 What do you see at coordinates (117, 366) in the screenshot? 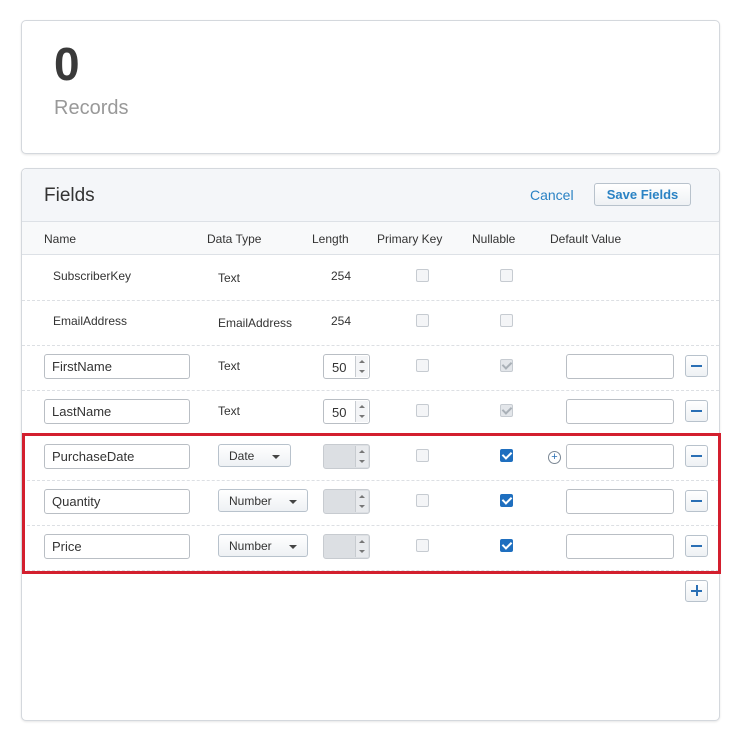
I see `field-name-input: FirstName` at bounding box center [117, 366].